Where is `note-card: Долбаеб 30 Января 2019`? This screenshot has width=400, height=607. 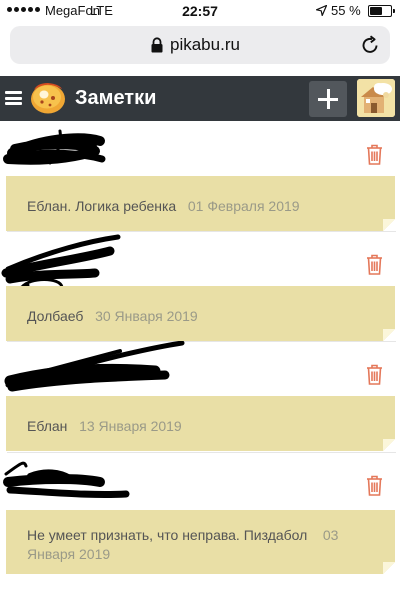
note-card: Долбаеб 30 Января 2019 is located at coordinates (200, 313).